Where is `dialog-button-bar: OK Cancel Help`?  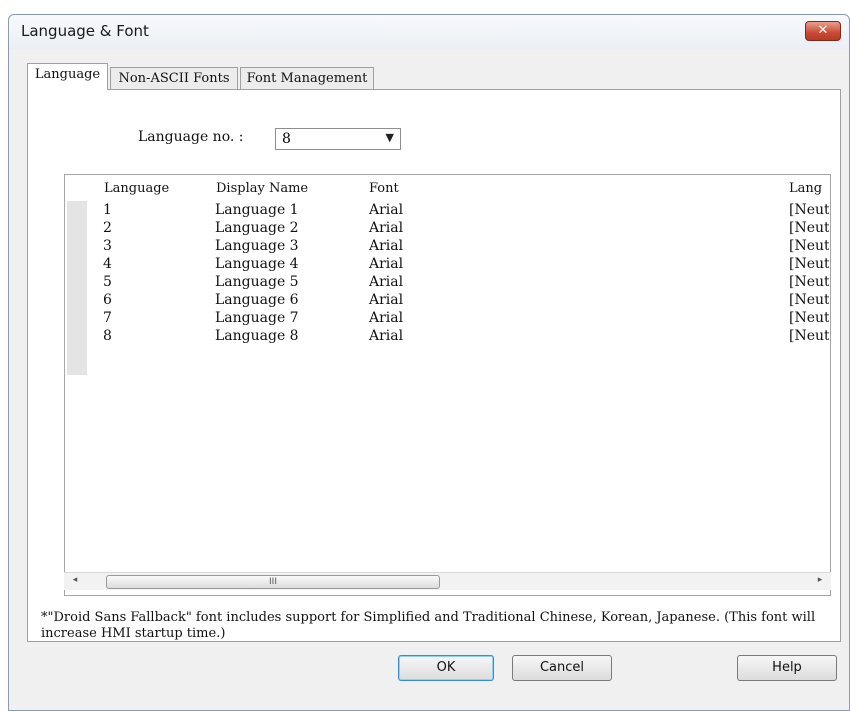 dialog-button-bar: OK Cancel Help is located at coordinates (429, 678).